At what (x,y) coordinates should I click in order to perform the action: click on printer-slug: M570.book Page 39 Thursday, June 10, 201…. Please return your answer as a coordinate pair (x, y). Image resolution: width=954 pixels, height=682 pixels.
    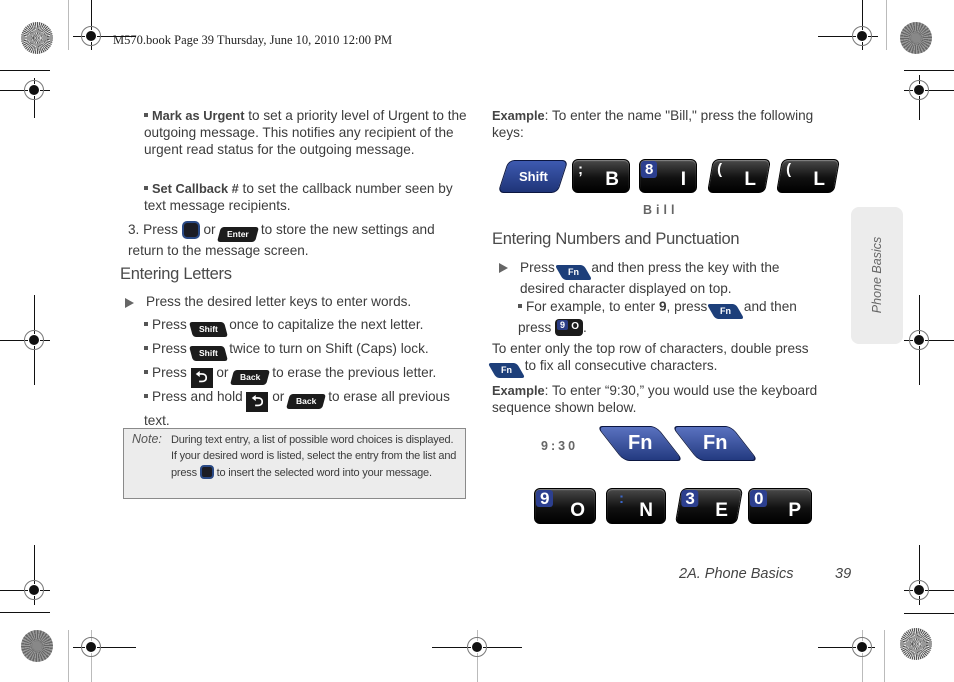
    Looking at the image, I should click on (253, 40).